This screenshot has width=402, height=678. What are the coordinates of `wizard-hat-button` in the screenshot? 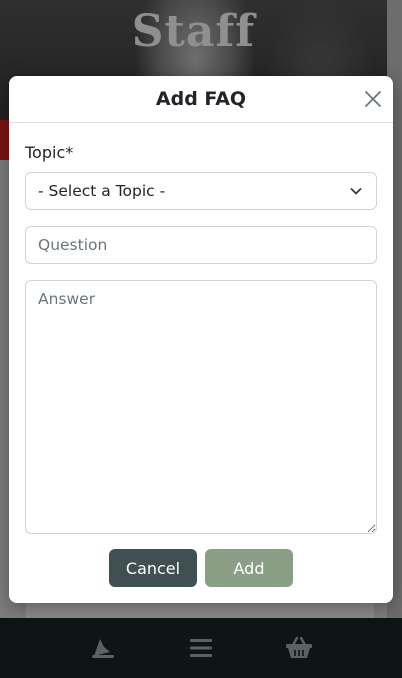 It's located at (103, 648).